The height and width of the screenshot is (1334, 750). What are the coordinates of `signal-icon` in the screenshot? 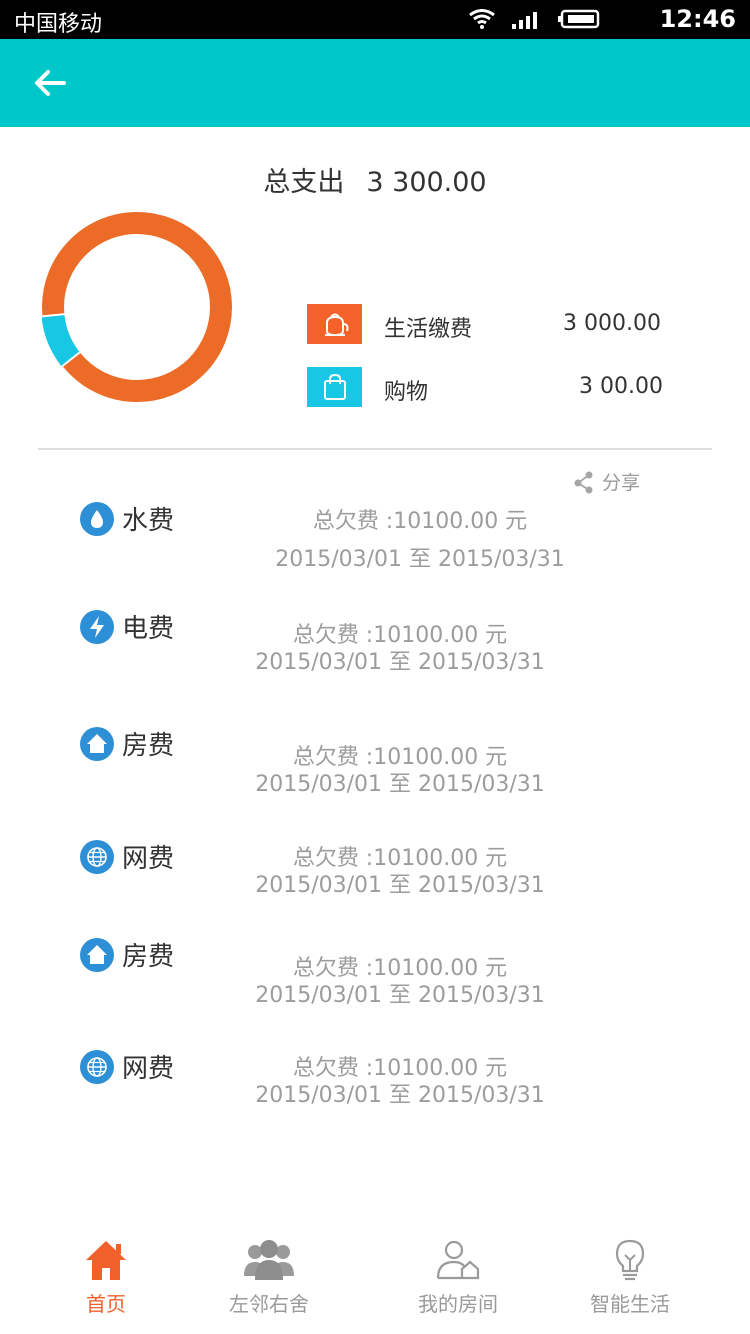 It's located at (524, 20).